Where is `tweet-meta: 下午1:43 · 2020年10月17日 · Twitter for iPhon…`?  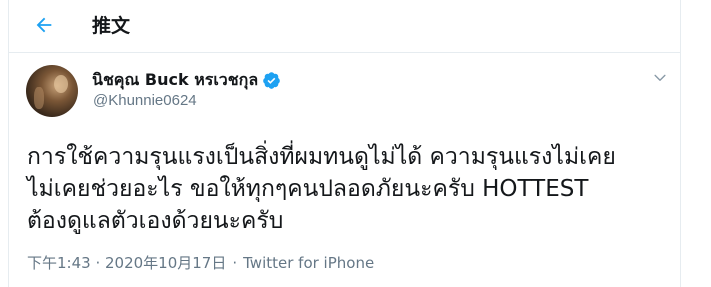
tweet-meta: 下午1:43 · 2020年10月17日 · Twitter for iPhon… is located at coordinates (200, 262).